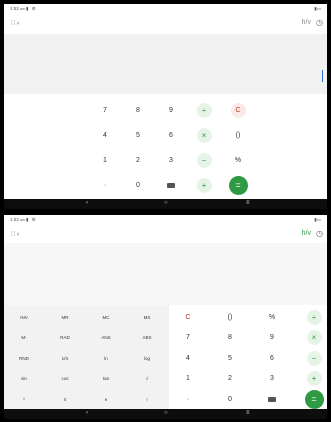  I want to click on key-rad-button: RAD, so click(65, 338).